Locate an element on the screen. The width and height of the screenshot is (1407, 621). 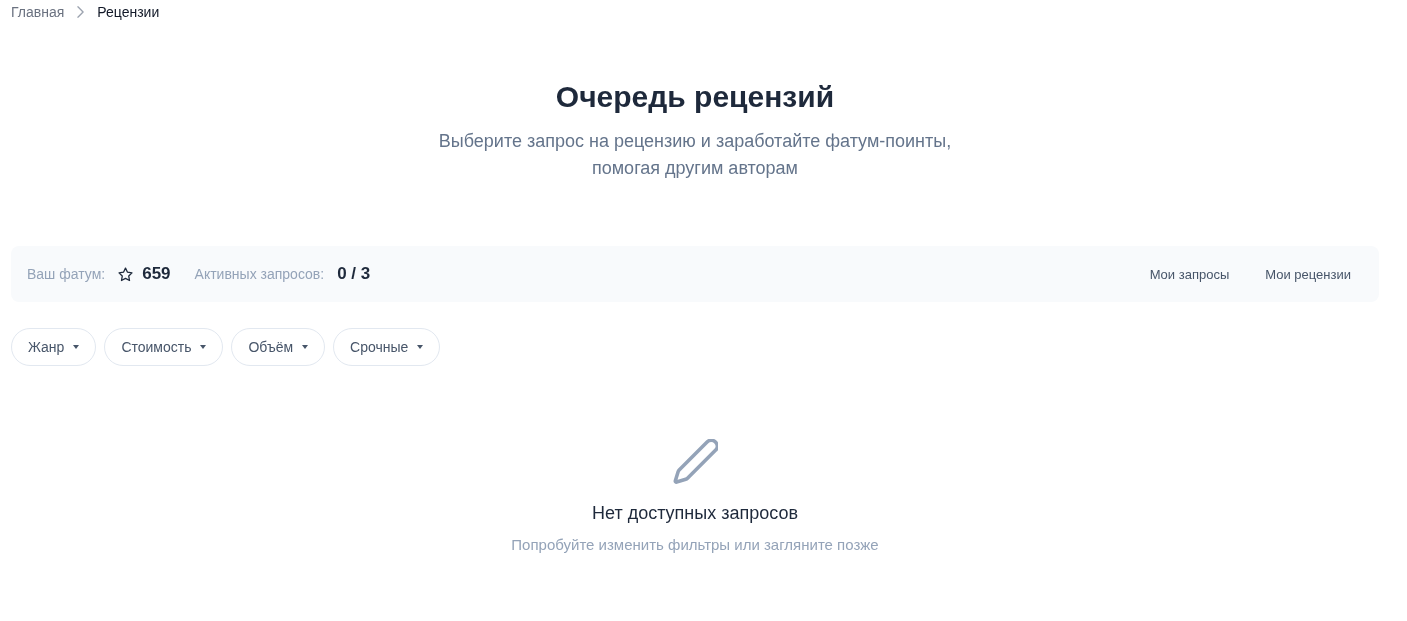
page-title: Очередь рецензий is located at coordinates (695, 97).